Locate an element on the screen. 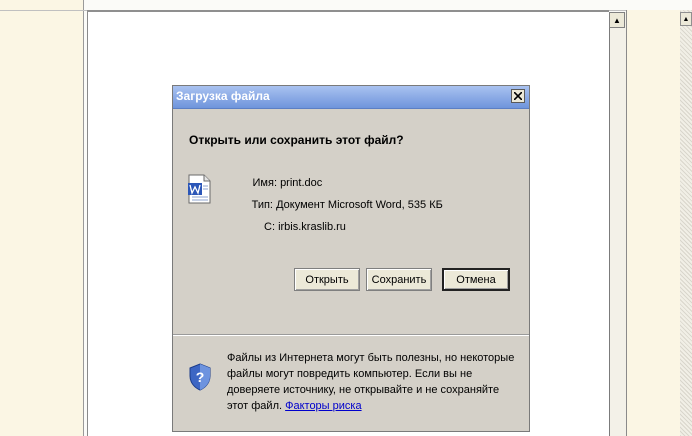 Image resolution: width=692 pixels, height=436 pixels. open-button: Открыть is located at coordinates (327, 279).